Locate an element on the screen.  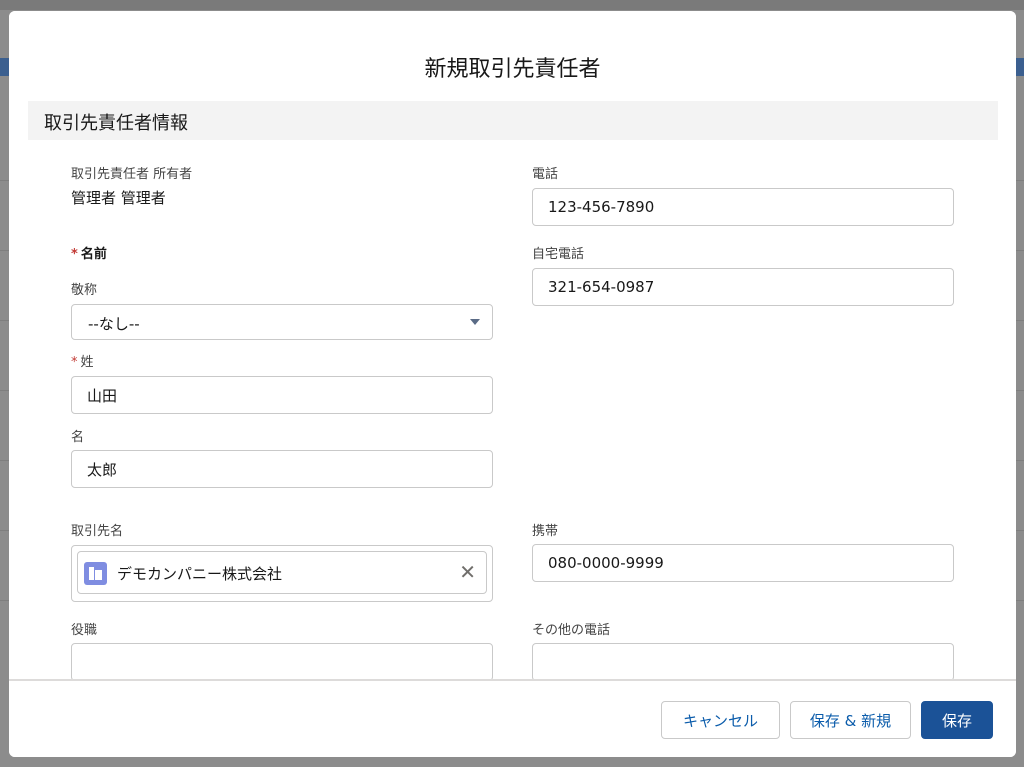
account-name-label: 取引先名 is located at coordinates (97, 531).